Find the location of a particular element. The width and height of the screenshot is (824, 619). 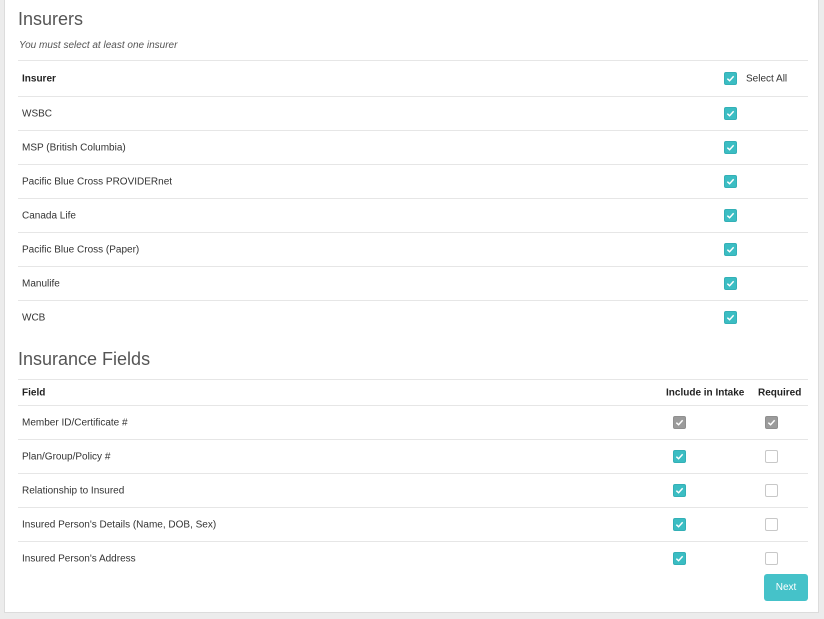

insurer-row: Pacific Blue Cross (Paper) is located at coordinates (413, 249).